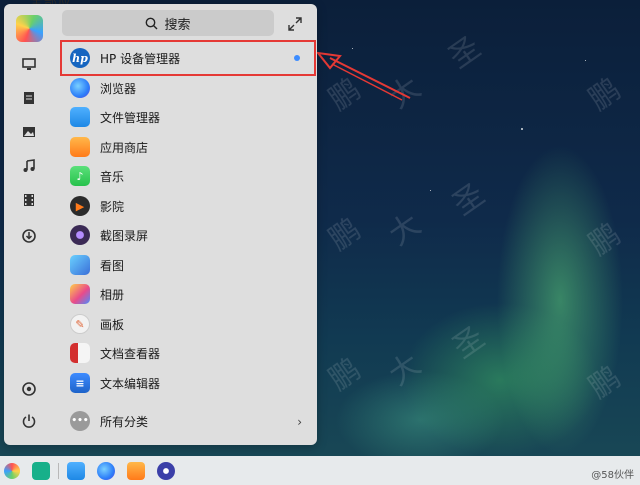  Describe the element at coordinates (299, 422) in the screenshot. I see `chevron-right-icon: ›` at that location.